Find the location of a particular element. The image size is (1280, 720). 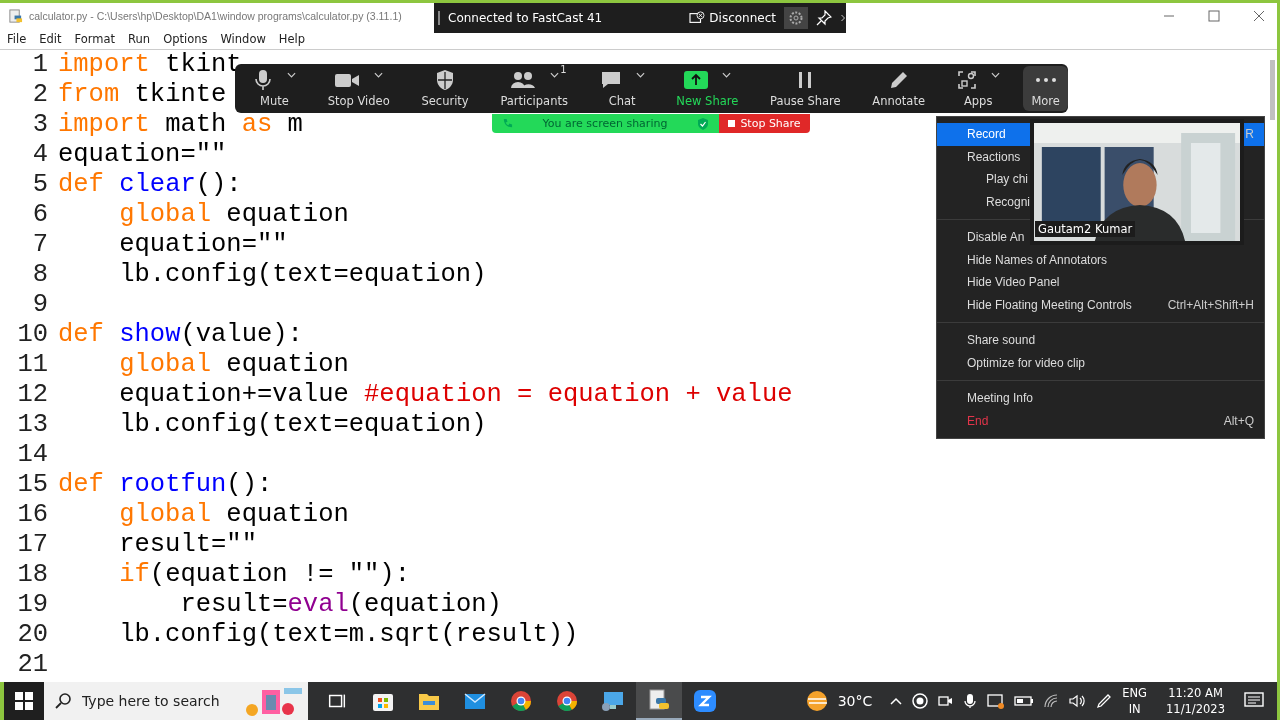

search-box: Type here to search is located at coordinates (176, 701).